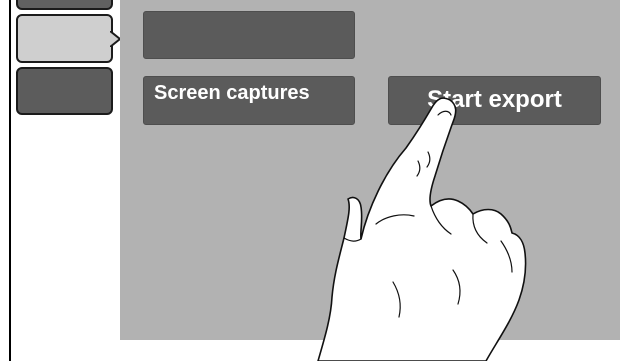  I want to click on sidebar-divider, so click(10, 180).